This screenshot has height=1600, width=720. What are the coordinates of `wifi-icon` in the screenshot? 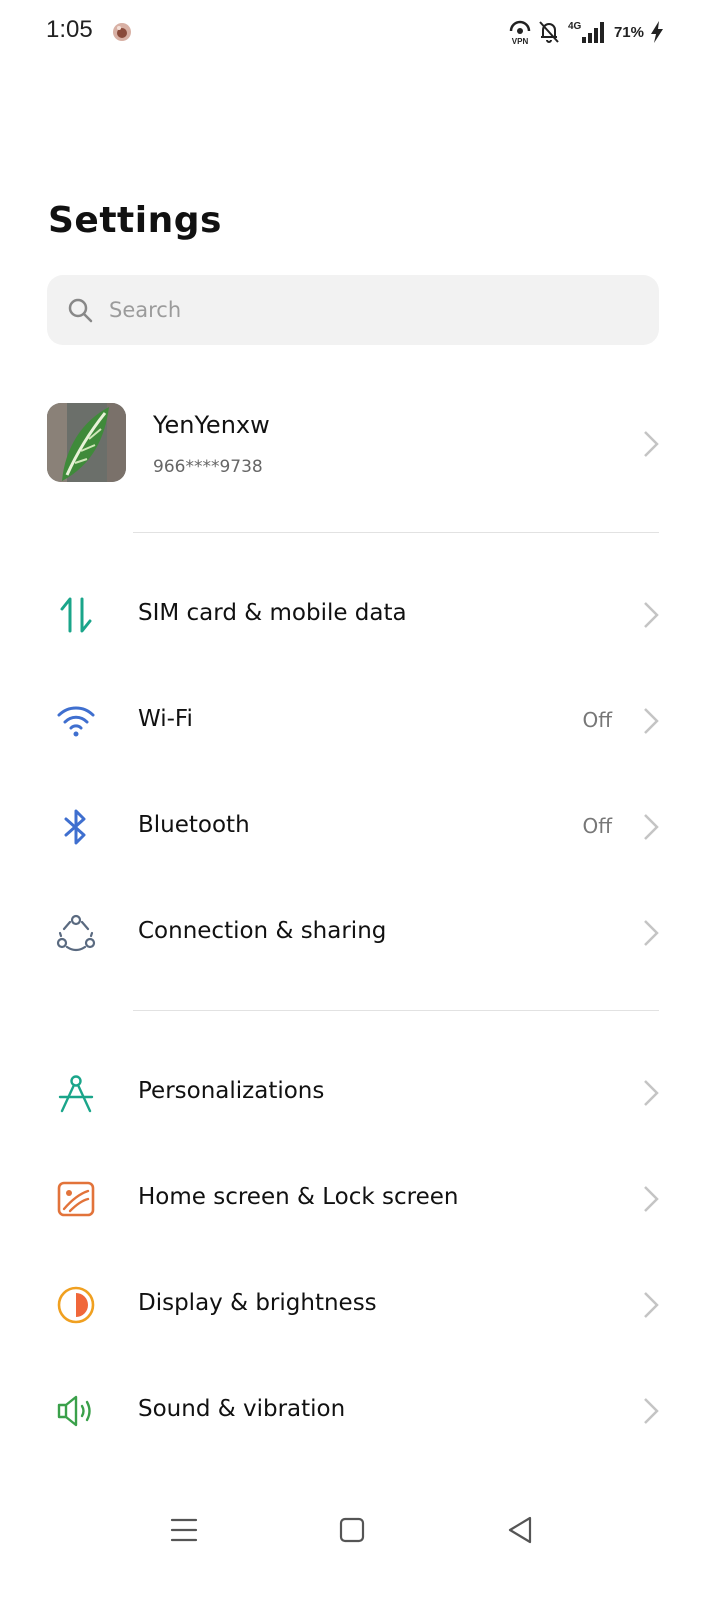 It's located at (76, 721).